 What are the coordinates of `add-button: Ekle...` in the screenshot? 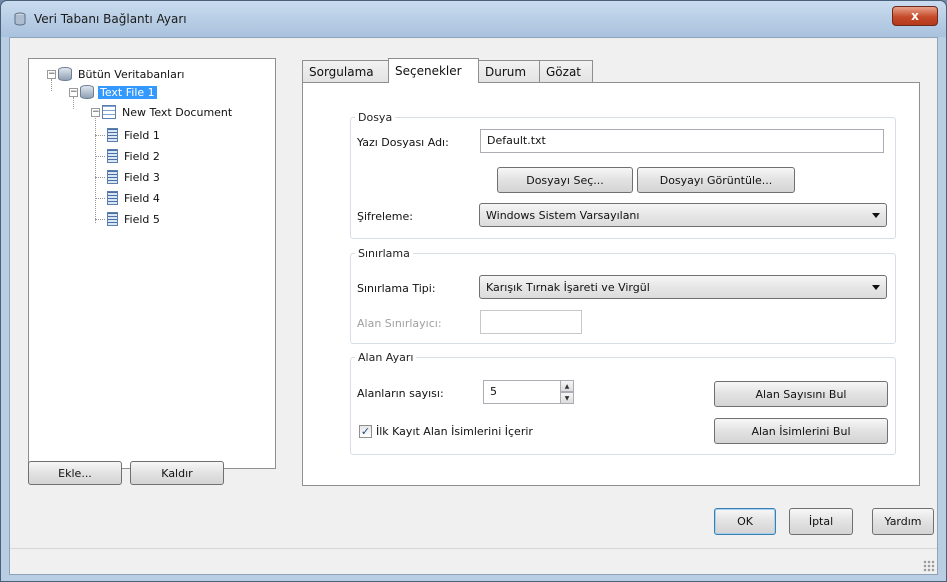 It's located at (75, 473).